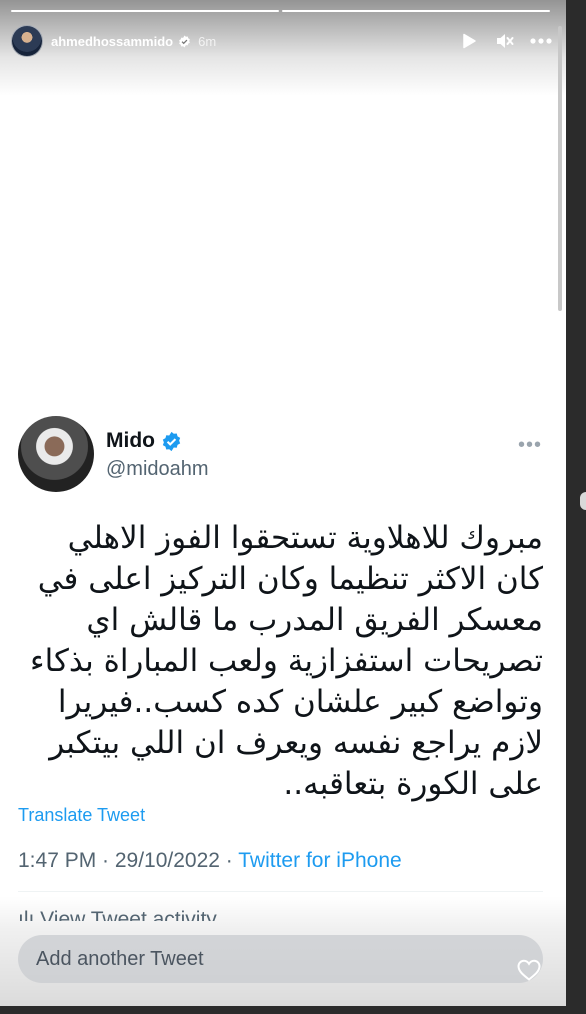 The height and width of the screenshot is (1014, 586). I want to click on mute-button, so click(505, 41).